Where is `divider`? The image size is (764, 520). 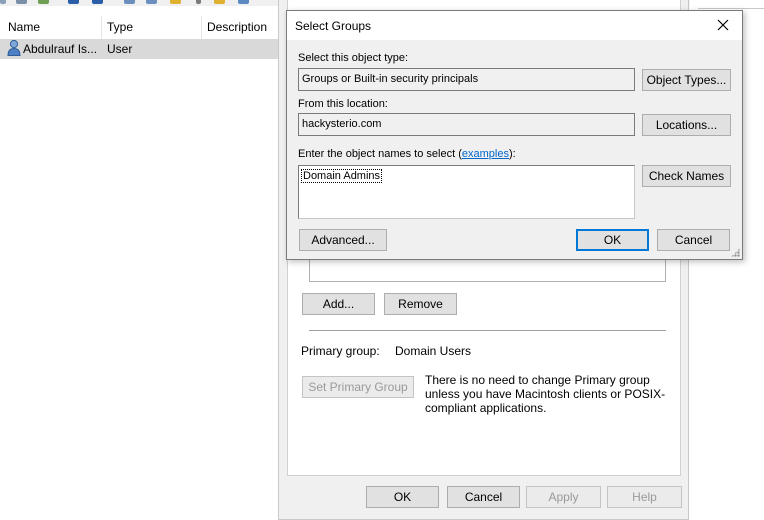
divider is located at coordinates (487, 330).